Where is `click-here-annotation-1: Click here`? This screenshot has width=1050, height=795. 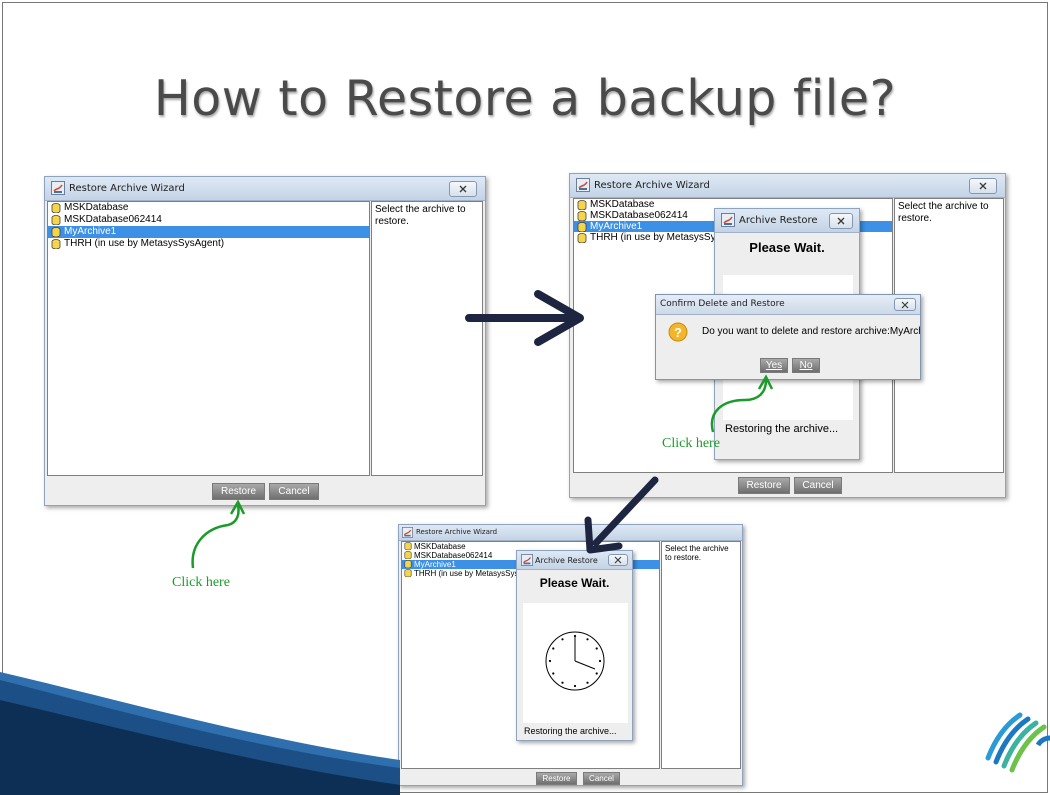 click-here-annotation-1: Click here is located at coordinates (201, 582).